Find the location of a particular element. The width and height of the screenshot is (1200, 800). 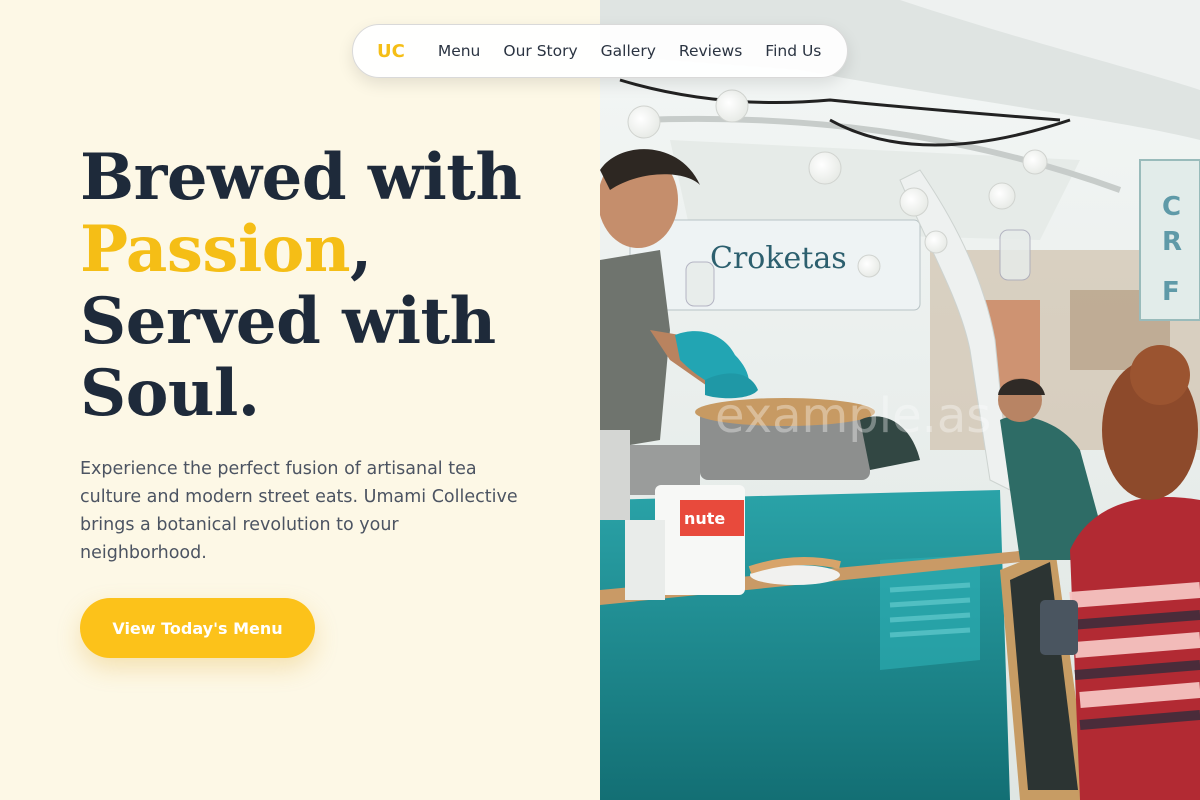

nav-link-find-us: Find Us is located at coordinates (793, 51).